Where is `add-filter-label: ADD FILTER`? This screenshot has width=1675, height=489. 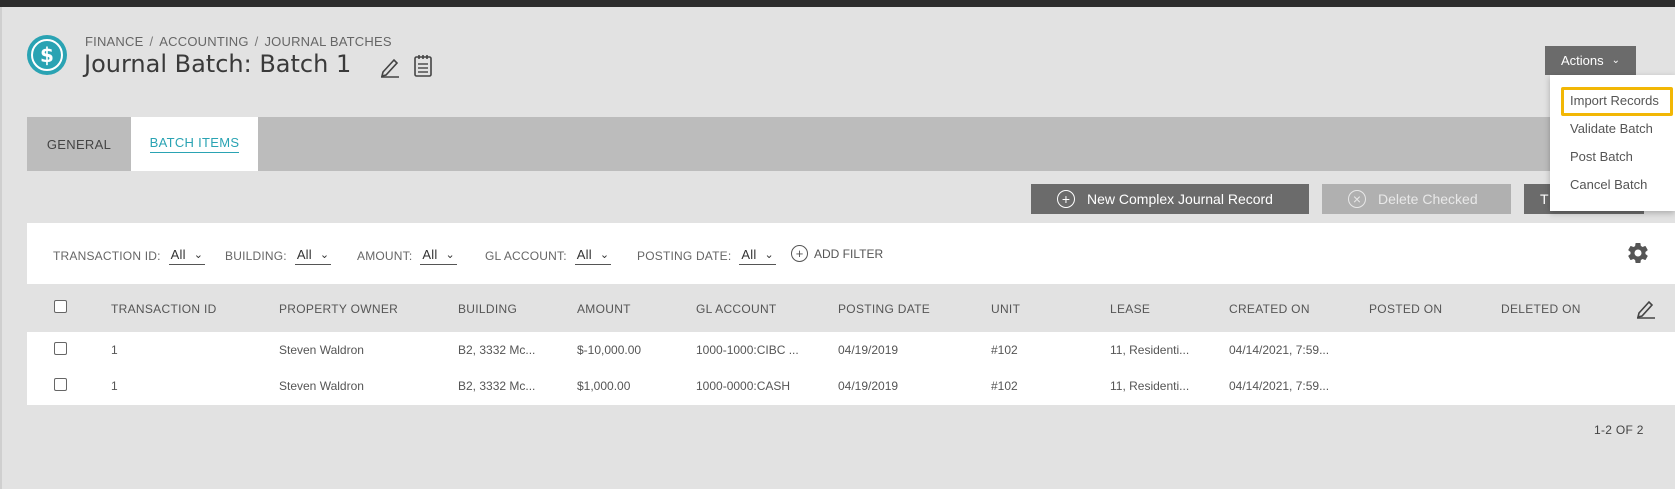
add-filter-label: ADD FILTER is located at coordinates (849, 253).